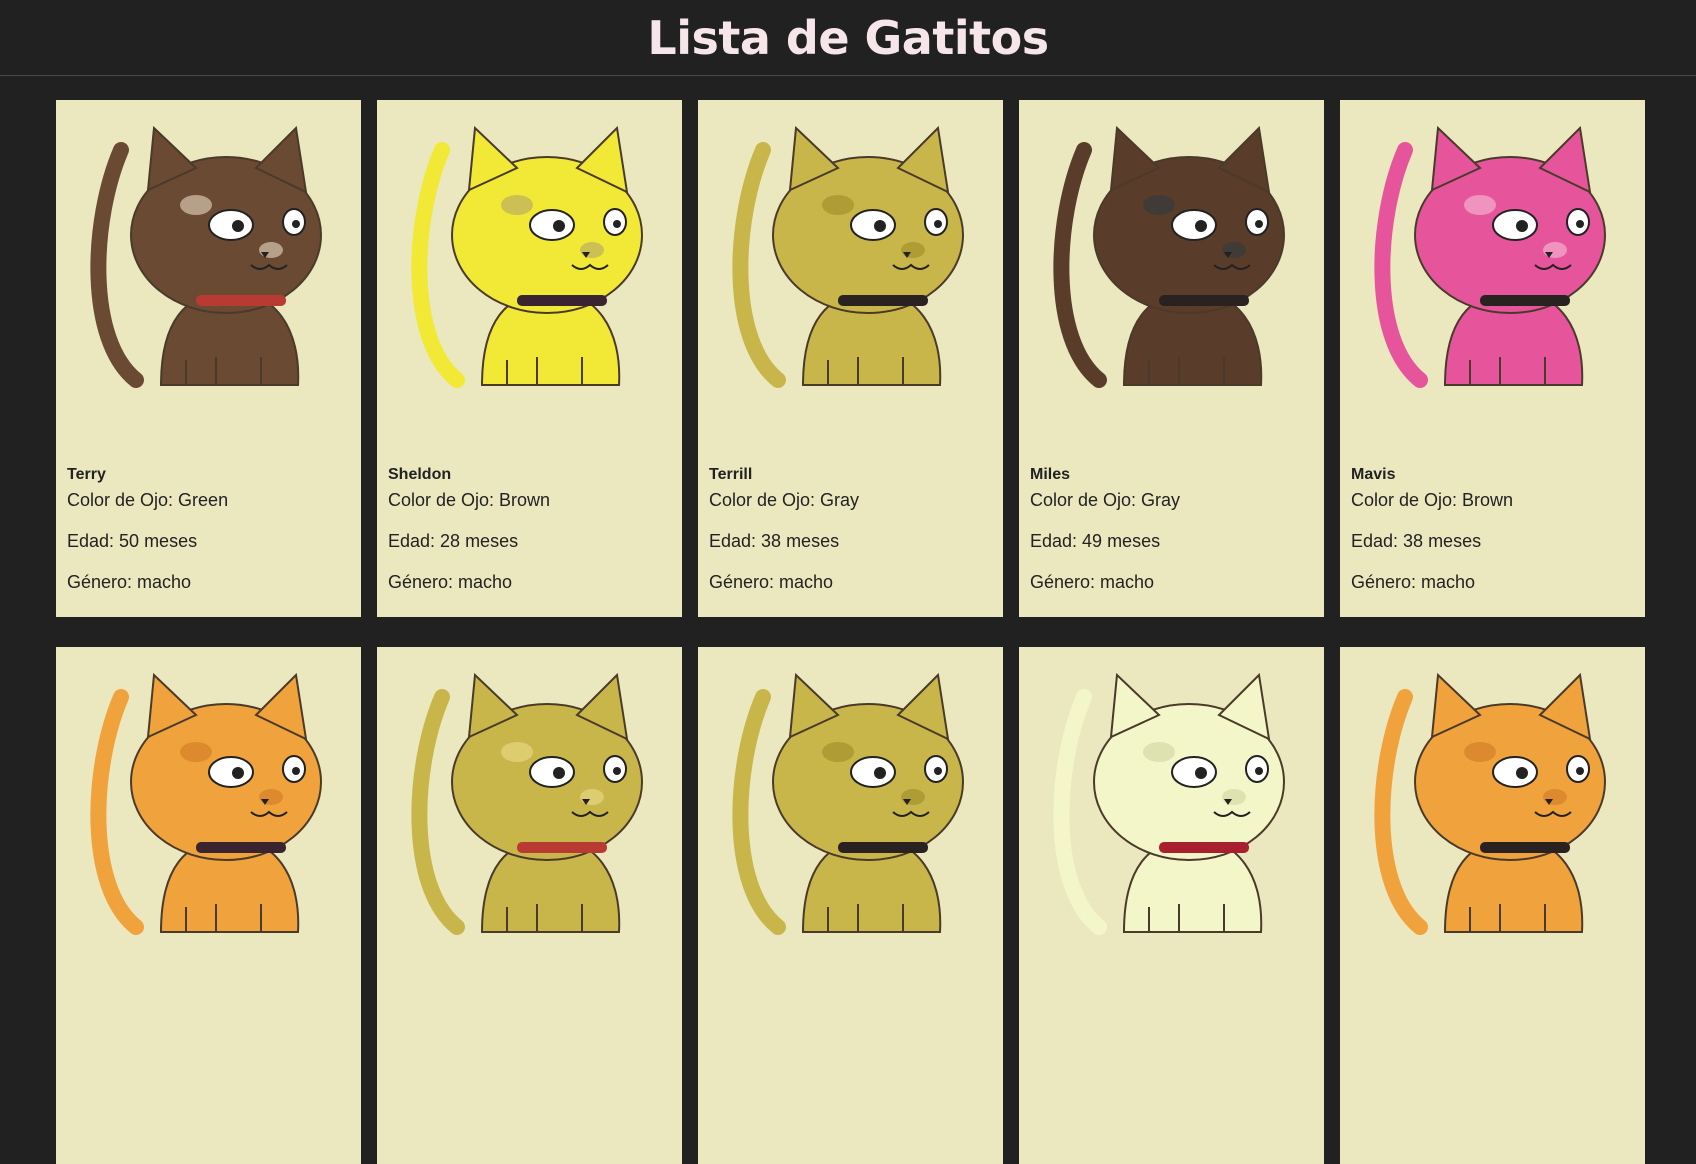 The image size is (1696, 1164). Describe the element at coordinates (1050, 474) in the screenshot. I see `cat-name: Miles` at that location.